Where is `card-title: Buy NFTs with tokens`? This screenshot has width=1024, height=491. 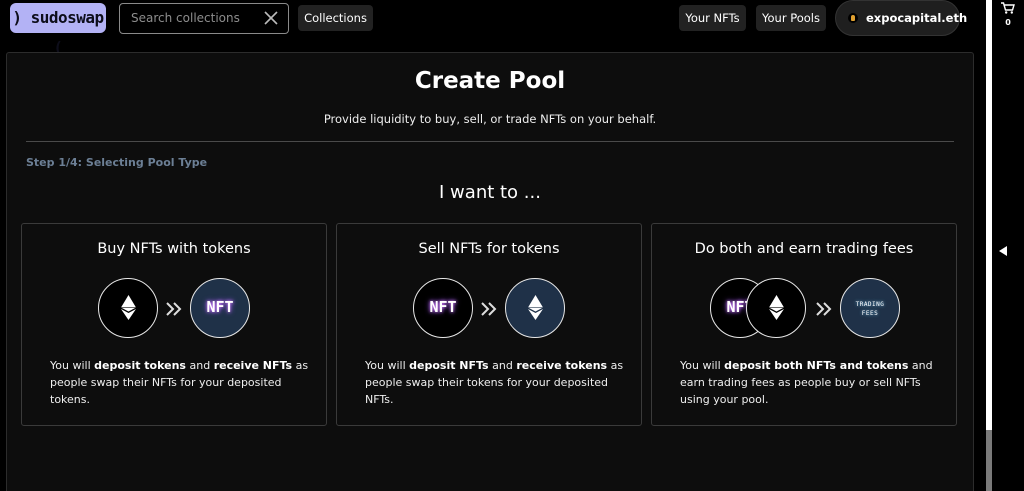
card-title: Buy NFTs with tokens is located at coordinates (174, 249).